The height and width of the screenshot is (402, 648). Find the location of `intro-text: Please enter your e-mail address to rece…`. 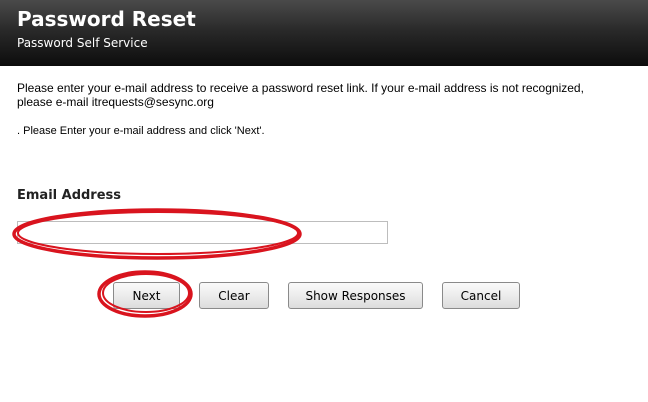

intro-text: Please enter your e-mail address to rece… is located at coordinates (327, 95).